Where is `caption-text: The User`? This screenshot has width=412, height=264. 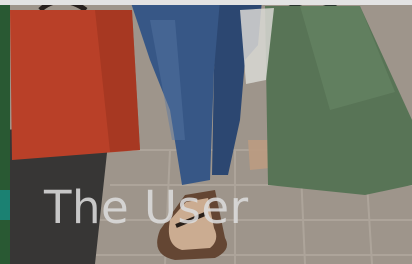 caption-text: The User is located at coordinates (146, 207).